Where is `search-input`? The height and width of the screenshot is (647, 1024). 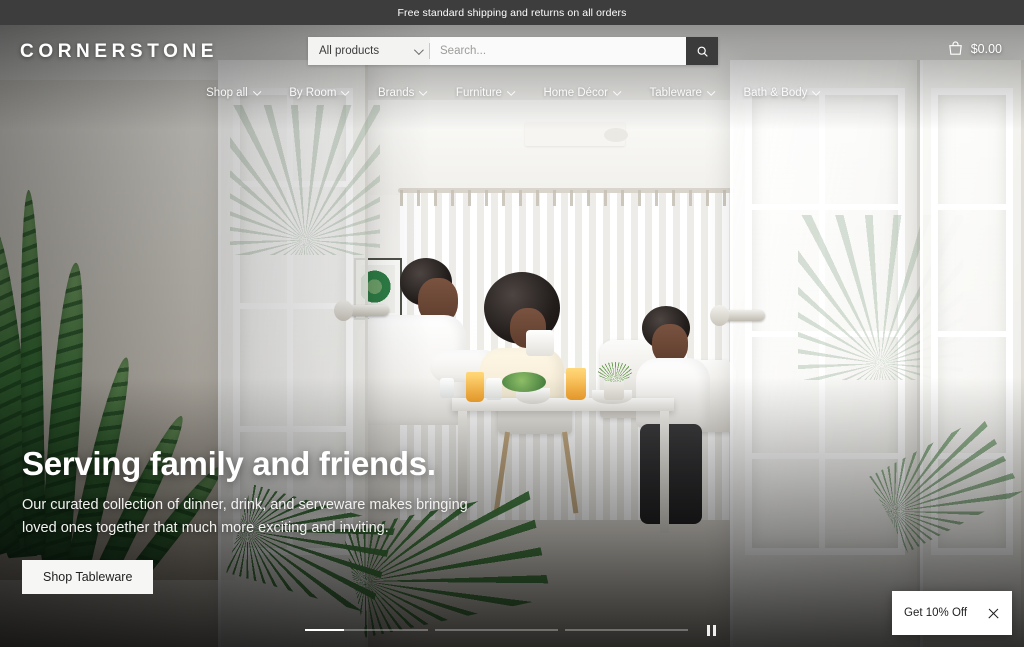 search-input is located at coordinates (558, 51).